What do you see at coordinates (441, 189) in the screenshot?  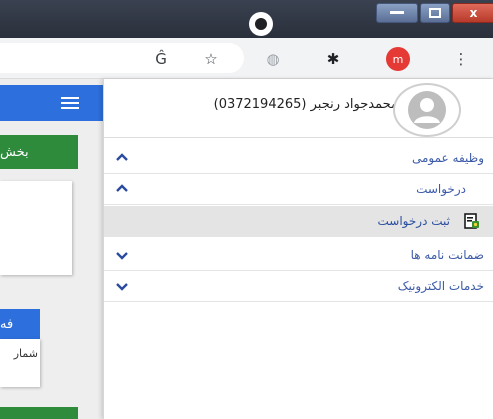 I see `menu-item-label: درخواست` at bounding box center [441, 189].